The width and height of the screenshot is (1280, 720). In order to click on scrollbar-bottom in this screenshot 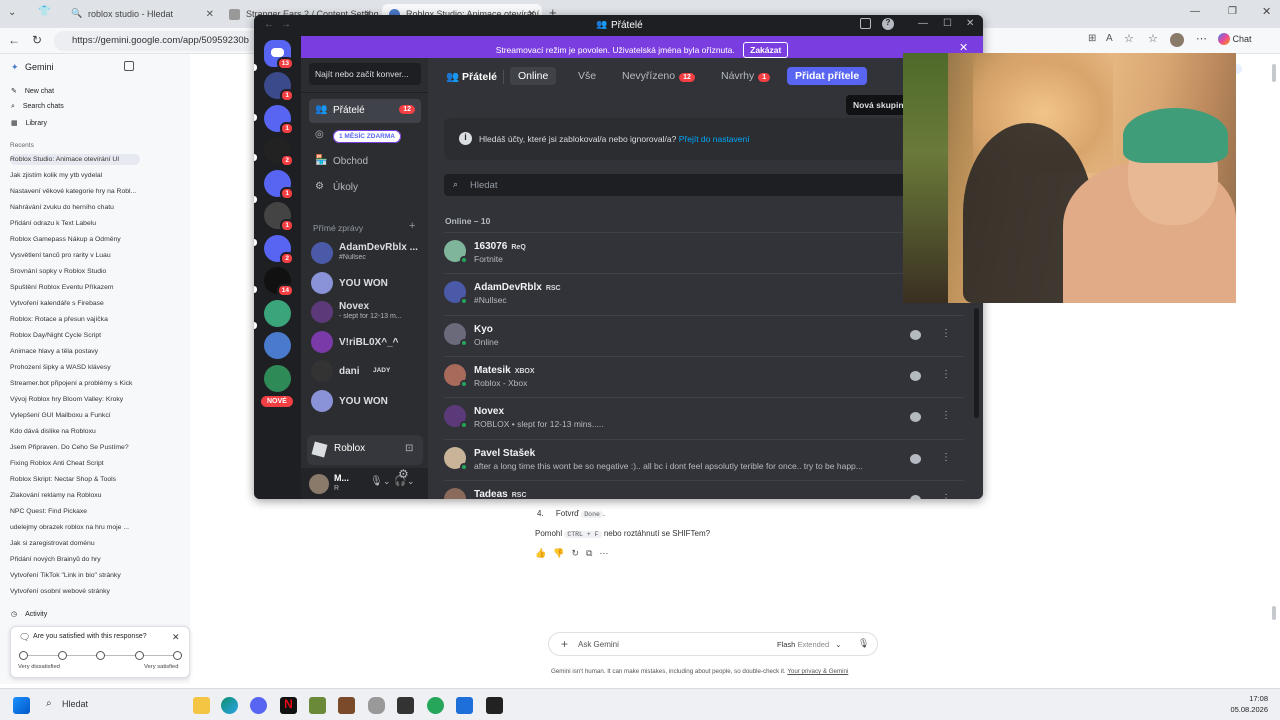, I will do `click(1274, 613)`.